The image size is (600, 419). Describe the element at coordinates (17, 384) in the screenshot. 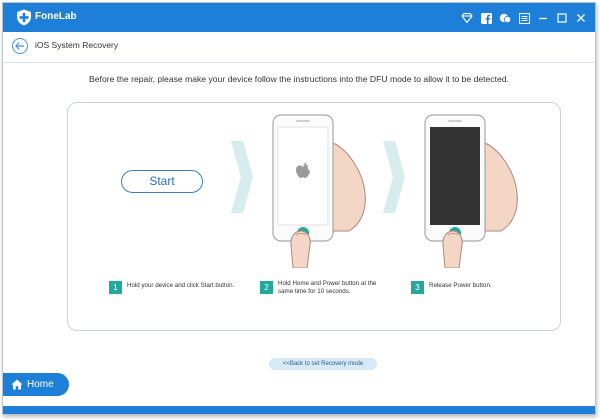

I see `home-icon` at that location.